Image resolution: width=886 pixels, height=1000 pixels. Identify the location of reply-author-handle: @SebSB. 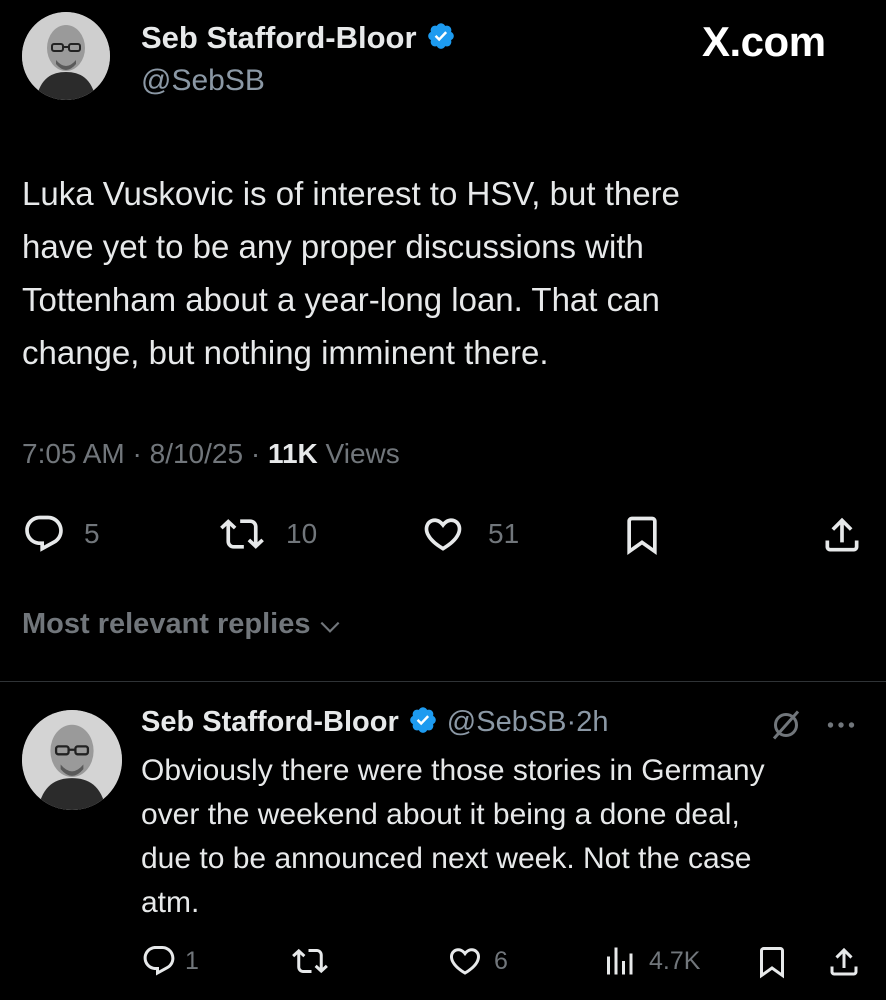
(507, 722).